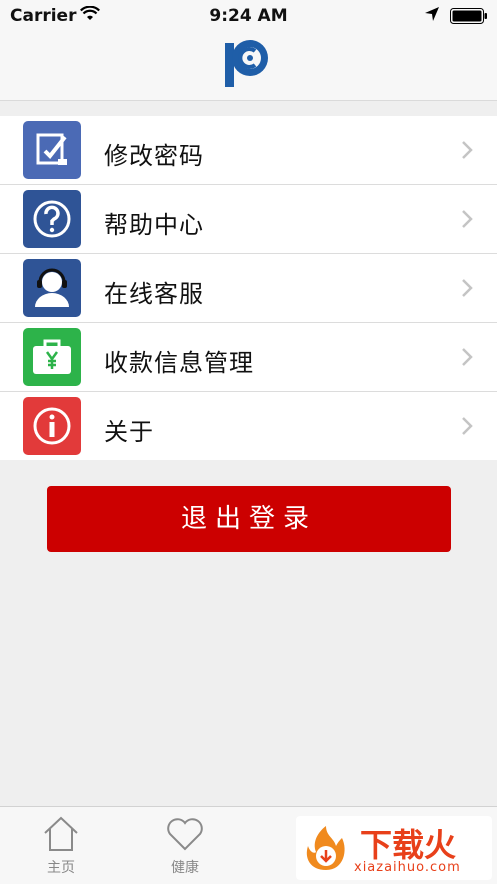 Image resolution: width=497 pixels, height=884 pixels. I want to click on location-arrow-icon, so click(432, 16).